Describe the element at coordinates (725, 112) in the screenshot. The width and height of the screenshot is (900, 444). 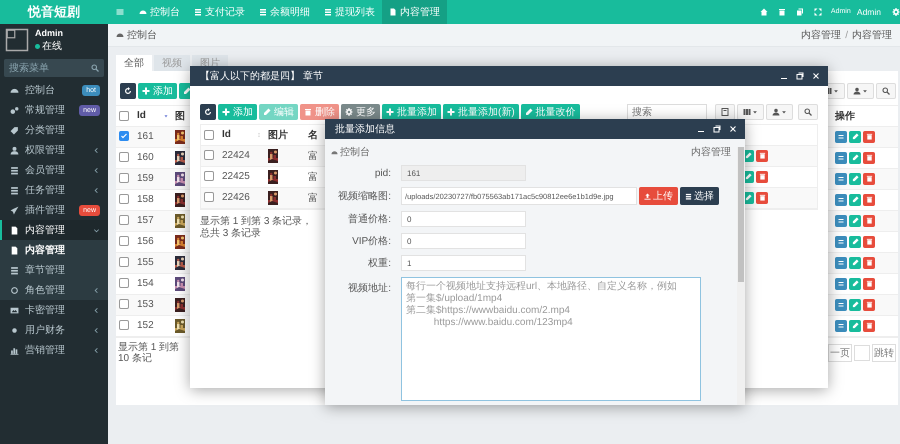
I see `toggle-view-button` at that location.